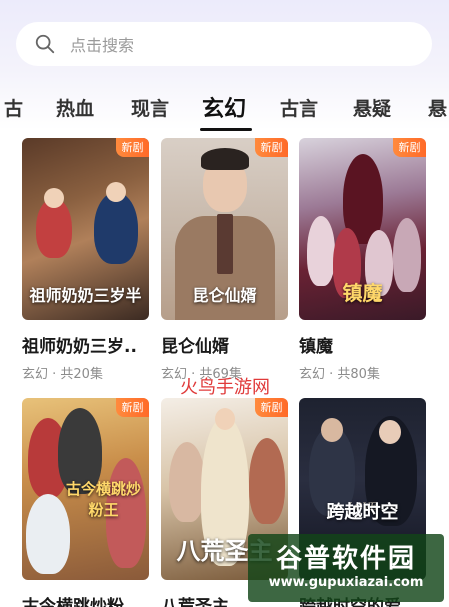  What do you see at coordinates (150, 107) in the screenshot?
I see `tab-xianyan: 现言` at bounding box center [150, 107].